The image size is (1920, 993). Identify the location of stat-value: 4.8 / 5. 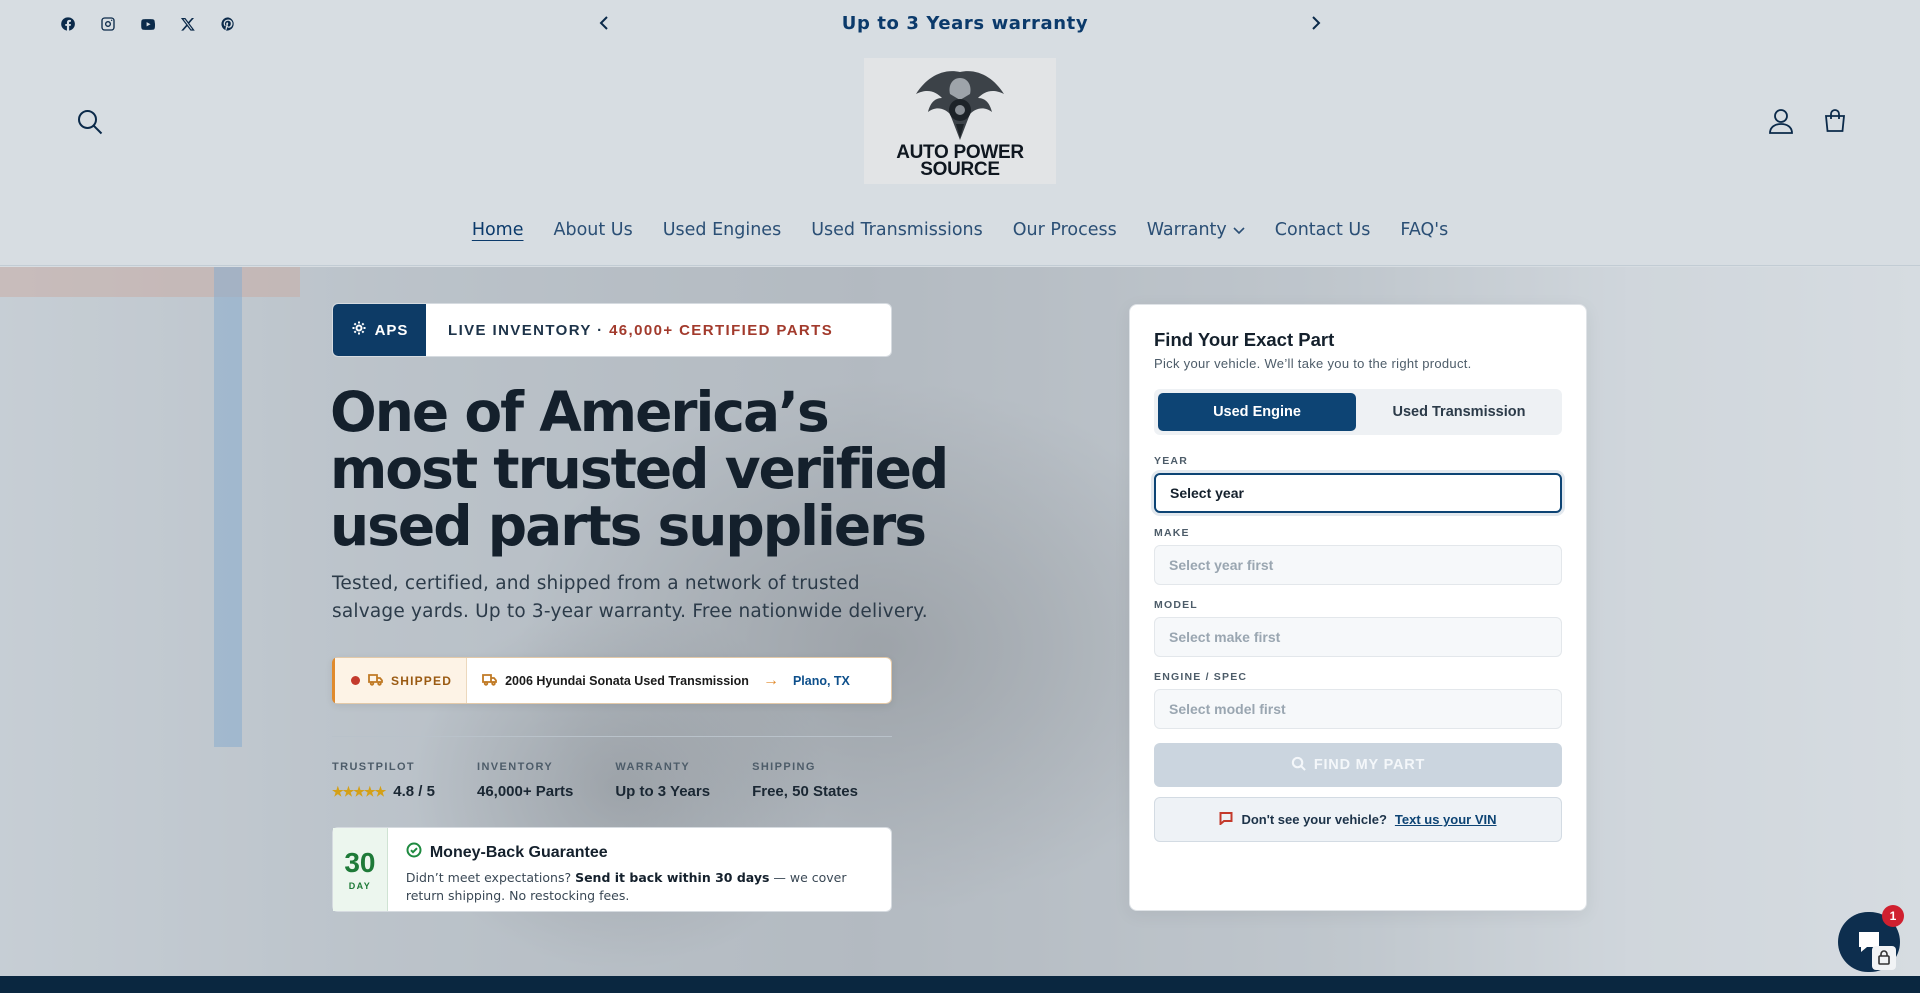
(414, 791).